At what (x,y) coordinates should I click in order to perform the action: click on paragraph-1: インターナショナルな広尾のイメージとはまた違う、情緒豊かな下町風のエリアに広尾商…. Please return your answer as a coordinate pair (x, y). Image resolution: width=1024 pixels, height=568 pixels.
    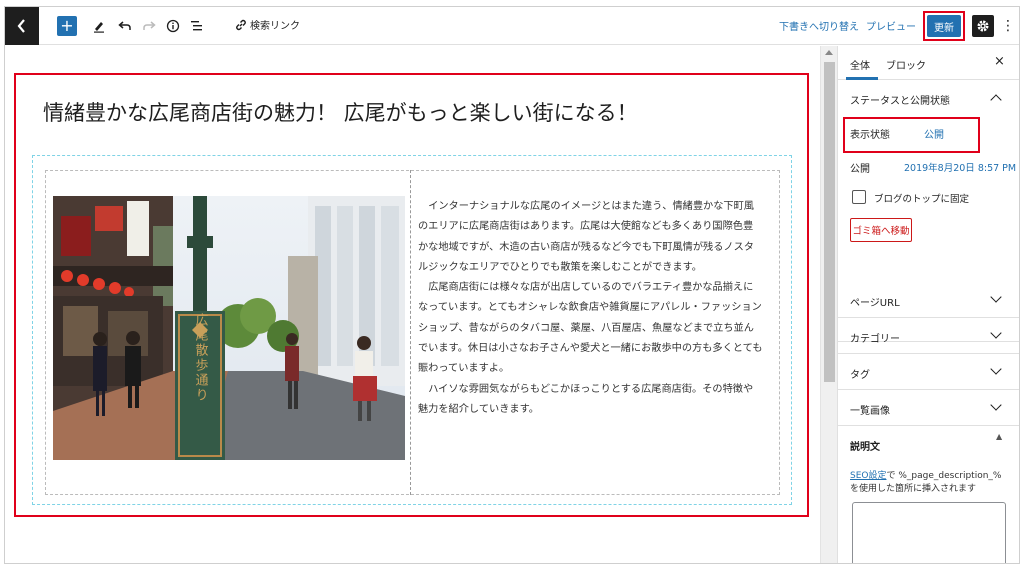
    Looking at the image, I should click on (590, 237).